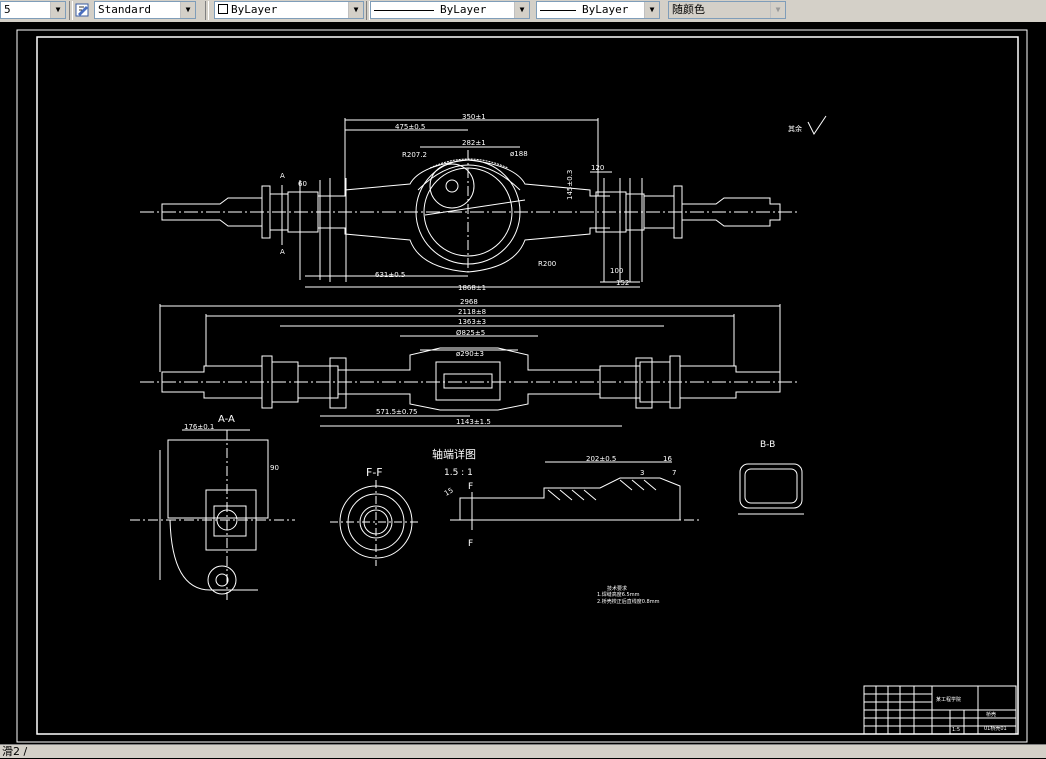 The image size is (1046, 759). What do you see at coordinates (472, 288) in the screenshot?
I see `dim-1868: 1868±1` at bounding box center [472, 288].